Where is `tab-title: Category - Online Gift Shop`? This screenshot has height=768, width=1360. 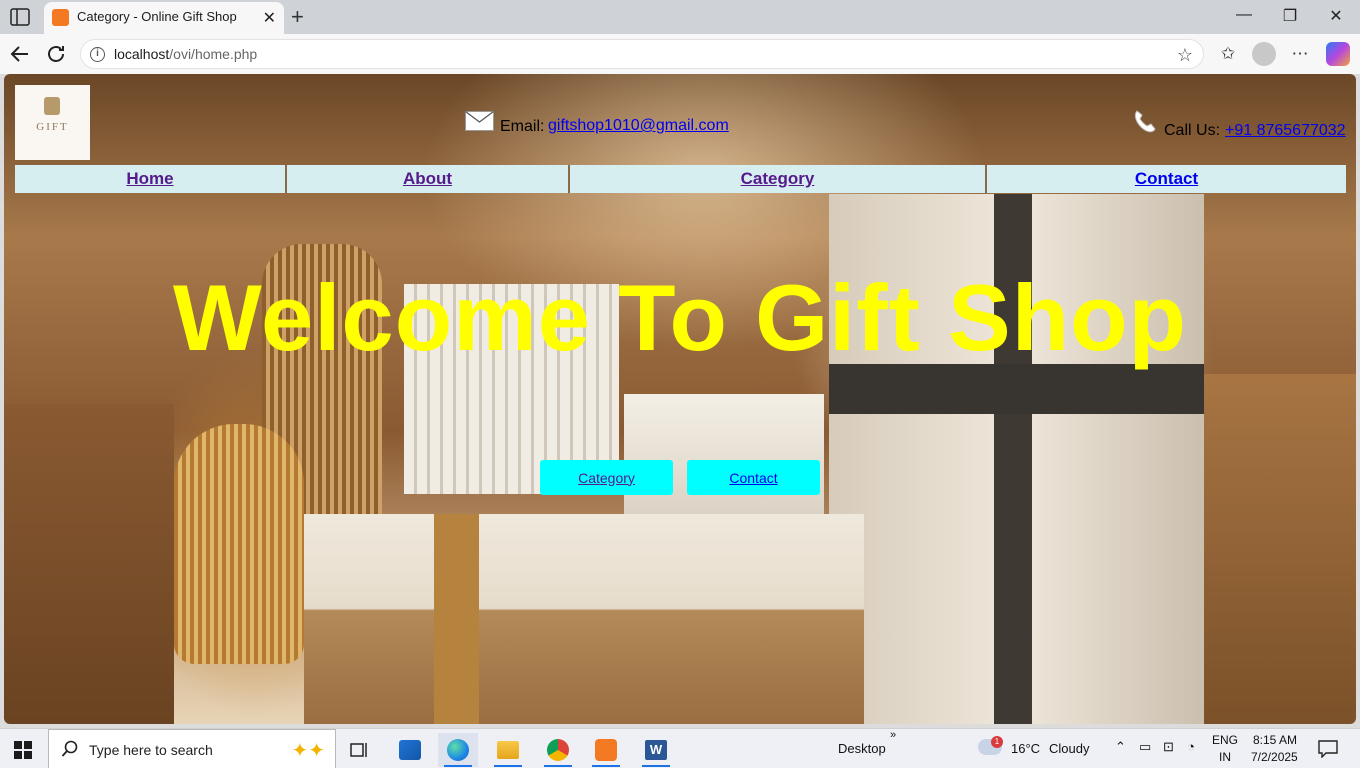
tab-title: Category - Online Gift Shop is located at coordinates (157, 16).